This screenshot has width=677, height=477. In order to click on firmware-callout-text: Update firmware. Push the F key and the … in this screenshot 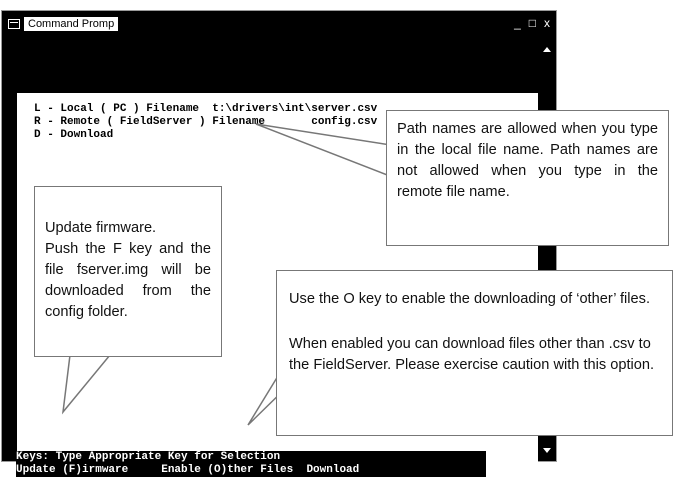, I will do `click(128, 270)`.